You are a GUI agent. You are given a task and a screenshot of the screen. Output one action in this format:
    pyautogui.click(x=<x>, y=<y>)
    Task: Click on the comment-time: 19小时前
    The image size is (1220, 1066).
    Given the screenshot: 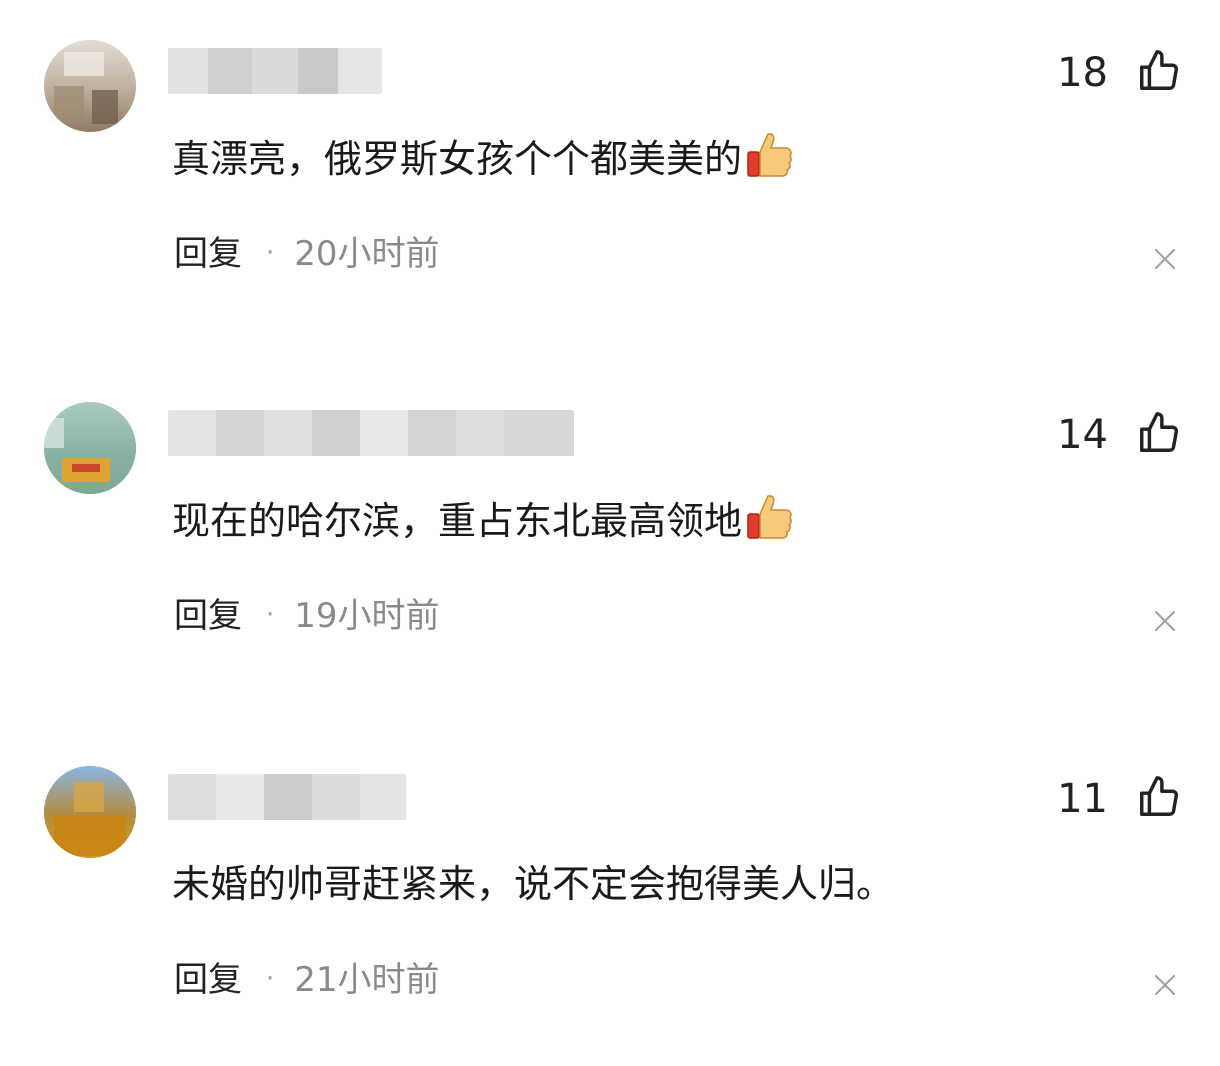 What is the action you would take?
    pyautogui.click(x=367, y=616)
    